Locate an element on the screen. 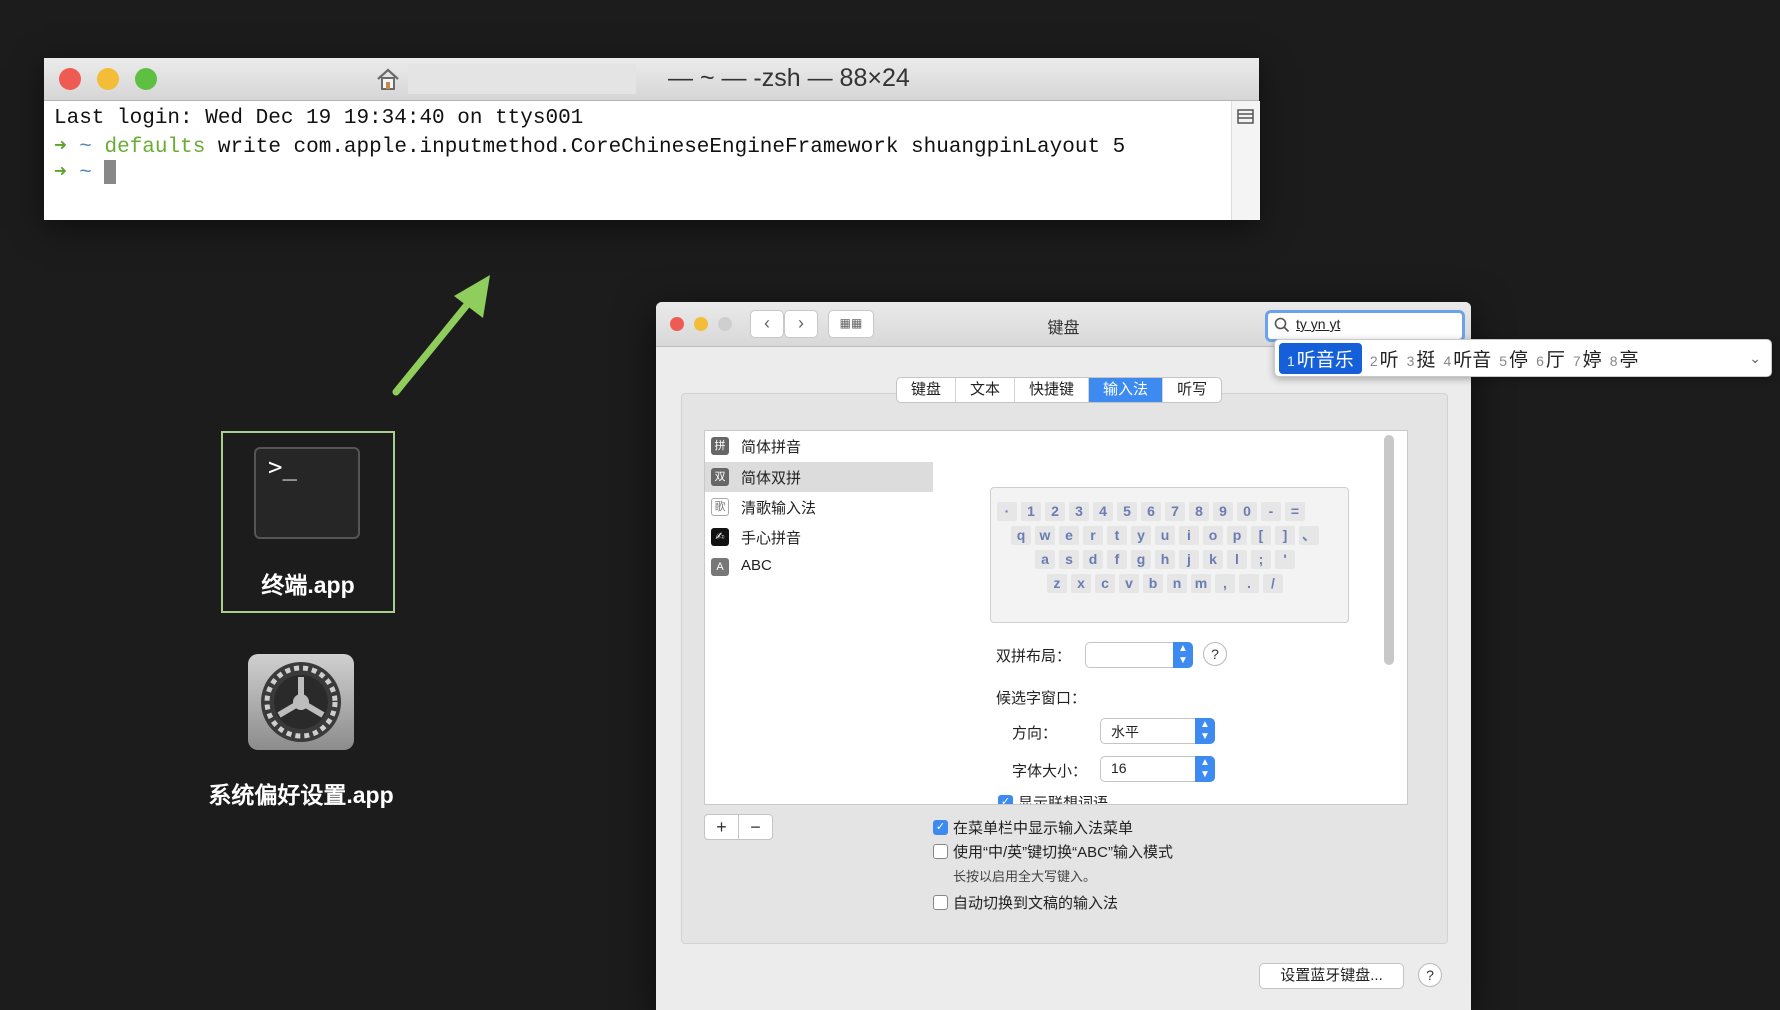 This screenshot has height=1010, width=1780. candidate-item: 2听 is located at coordinates (1384, 358).